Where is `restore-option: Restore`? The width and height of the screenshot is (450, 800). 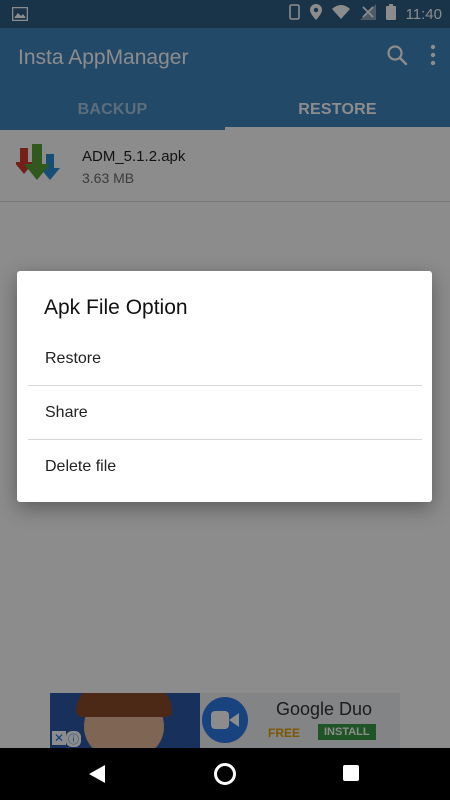 restore-option: Restore is located at coordinates (225, 359).